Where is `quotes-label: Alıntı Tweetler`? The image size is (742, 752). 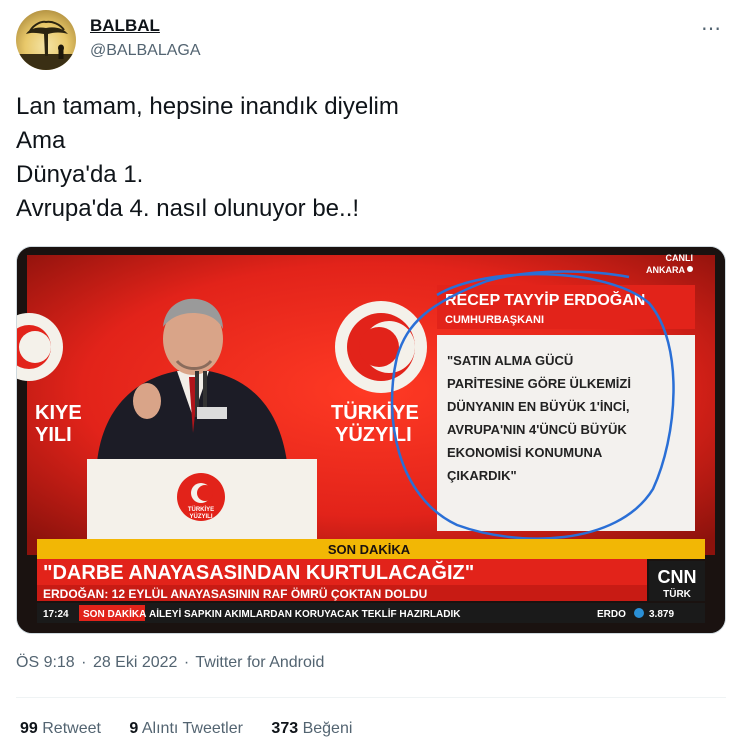
quotes-label: Alıntı Tweetler is located at coordinates (192, 728).